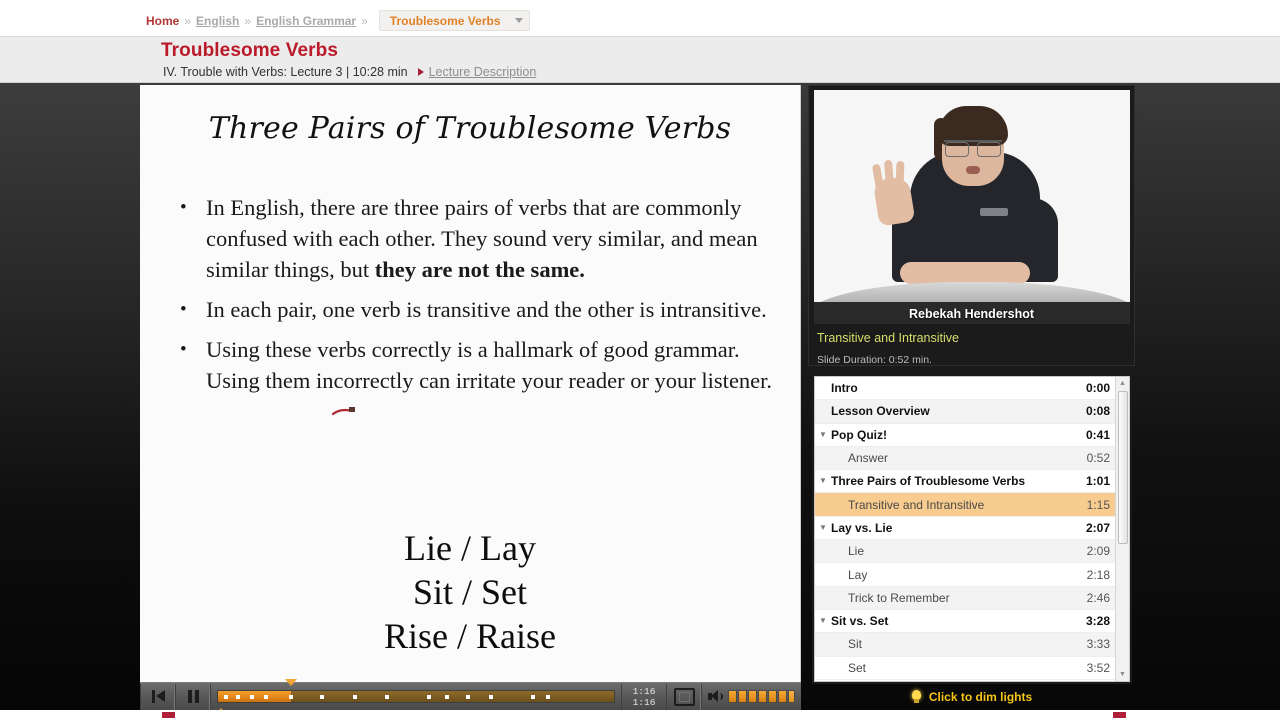  I want to click on chapter-time: 0:52, so click(1098, 458).